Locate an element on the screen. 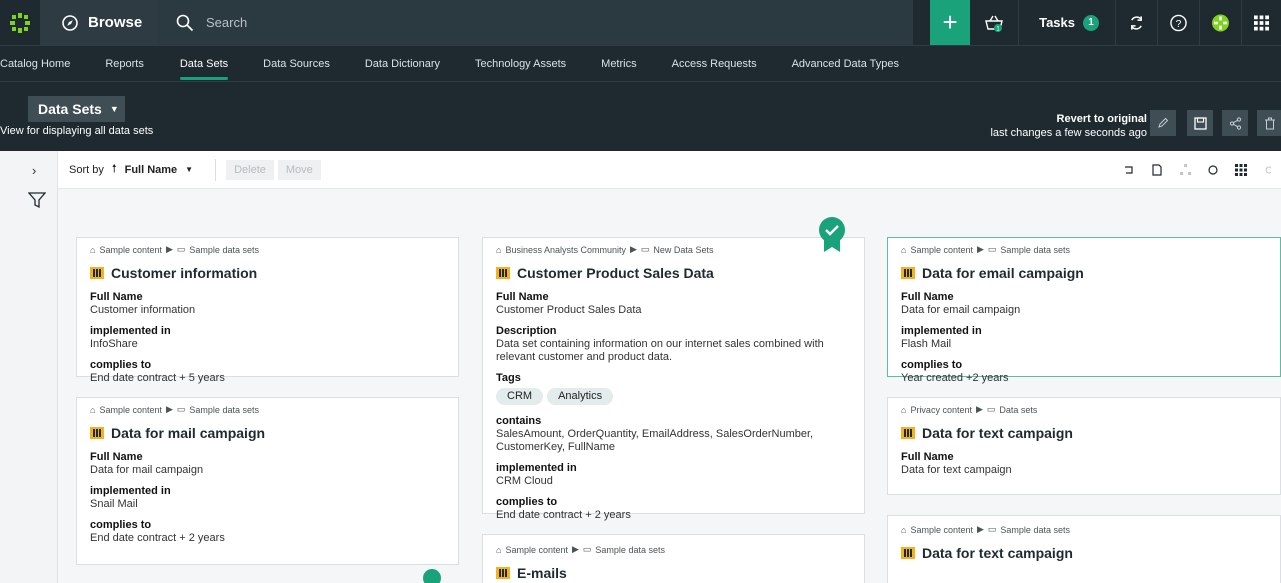 The image size is (1281, 583). refresh-icon is located at coordinates (1129, 170).